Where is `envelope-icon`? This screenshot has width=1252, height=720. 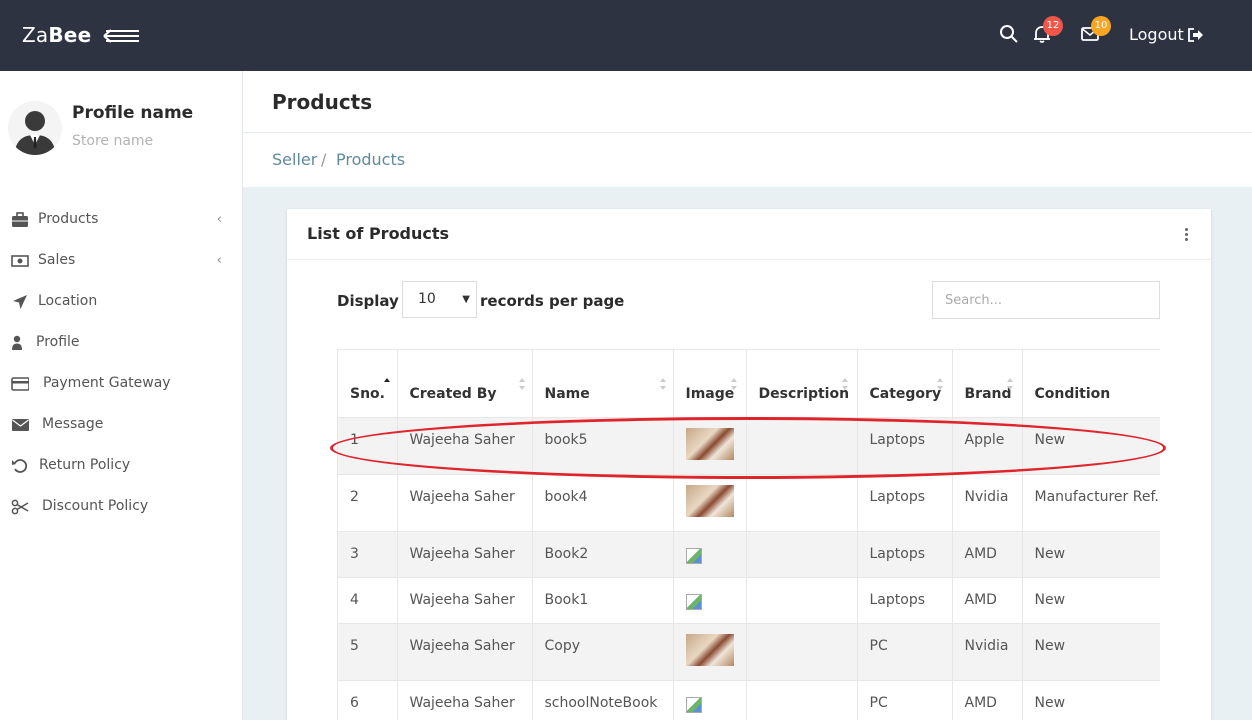
envelope-icon is located at coordinates (20, 425).